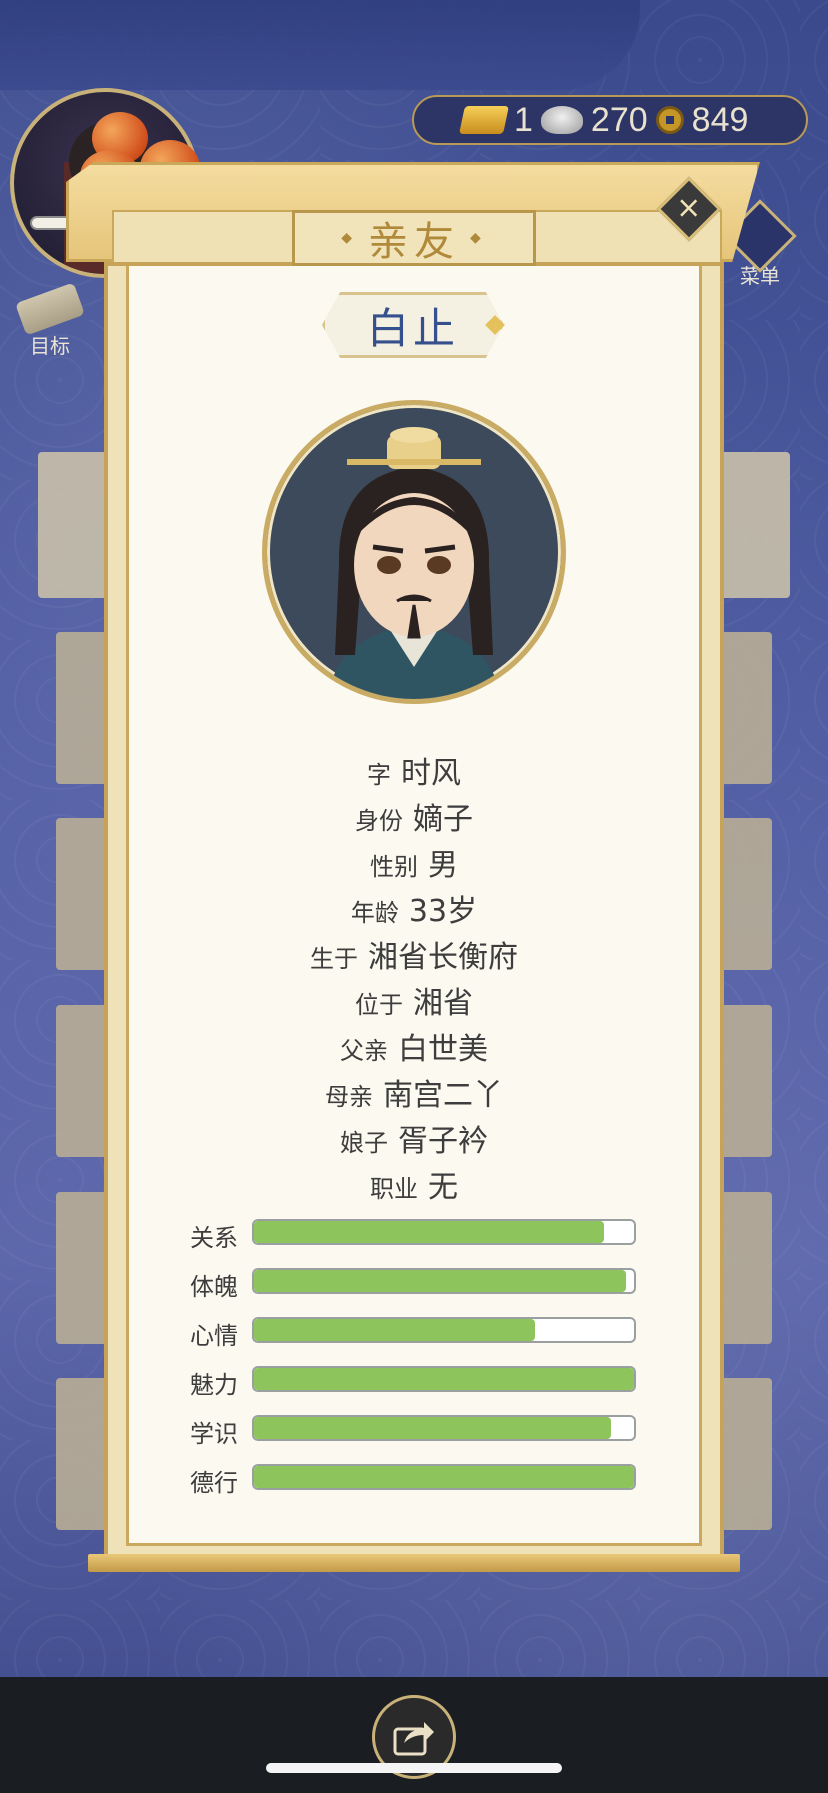 The width and height of the screenshot is (828, 1793). I want to click on info-value: 南宫二丫, so click(443, 1095).